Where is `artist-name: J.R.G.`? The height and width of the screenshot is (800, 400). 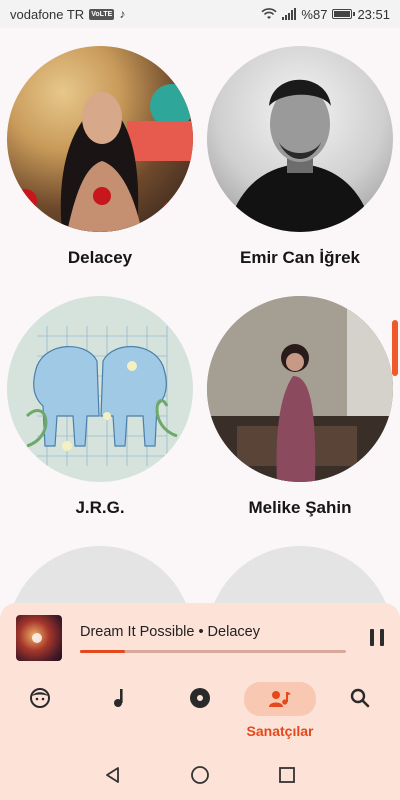 artist-name: J.R.G. is located at coordinates (100, 507).